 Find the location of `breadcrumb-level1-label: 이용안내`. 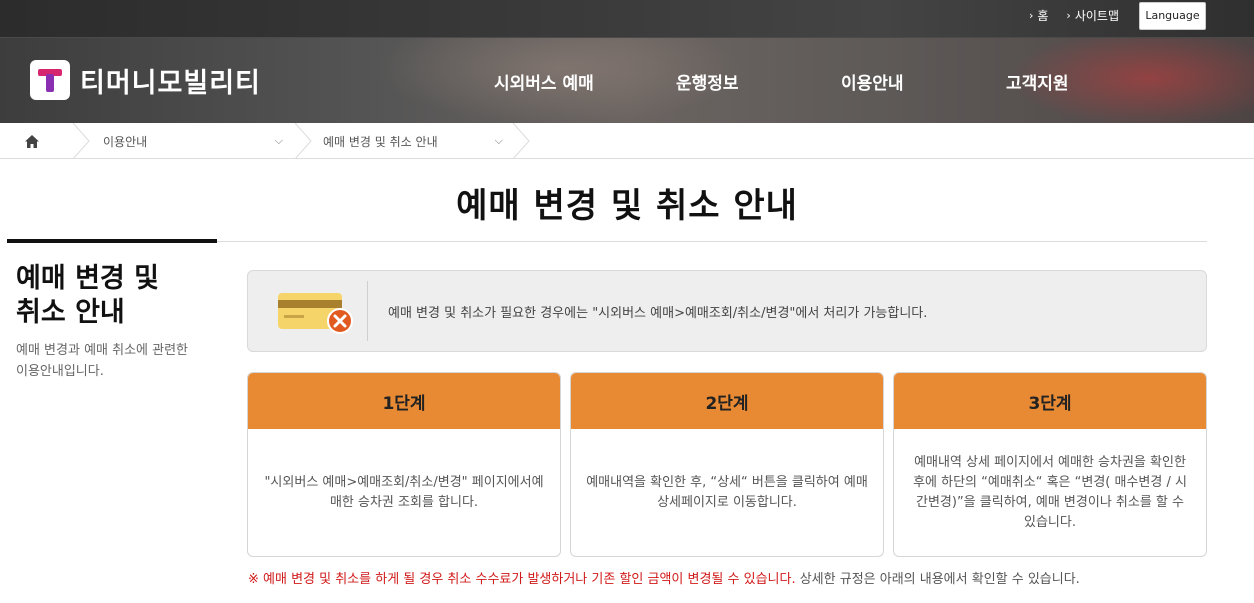

breadcrumb-level1-label: 이용안내 is located at coordinates (125, 141).